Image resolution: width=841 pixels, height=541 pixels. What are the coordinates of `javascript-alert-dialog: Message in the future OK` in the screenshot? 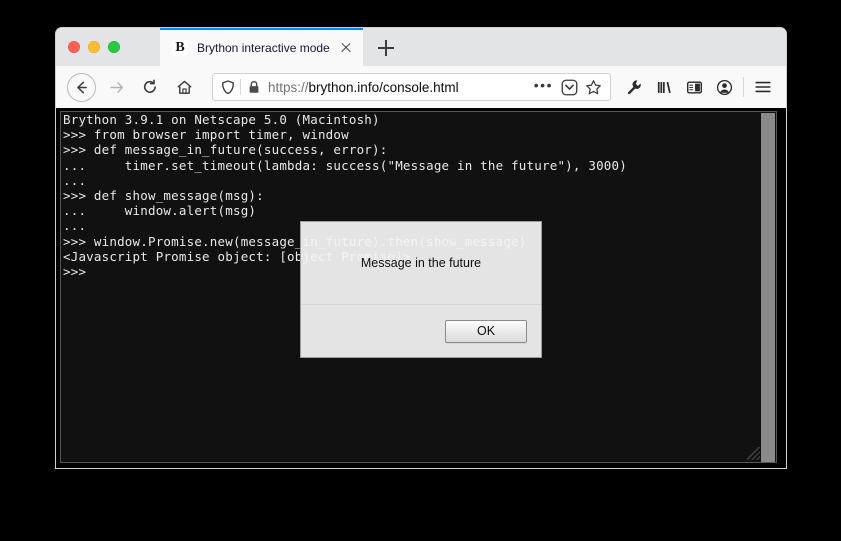 It's located at (421, 289).